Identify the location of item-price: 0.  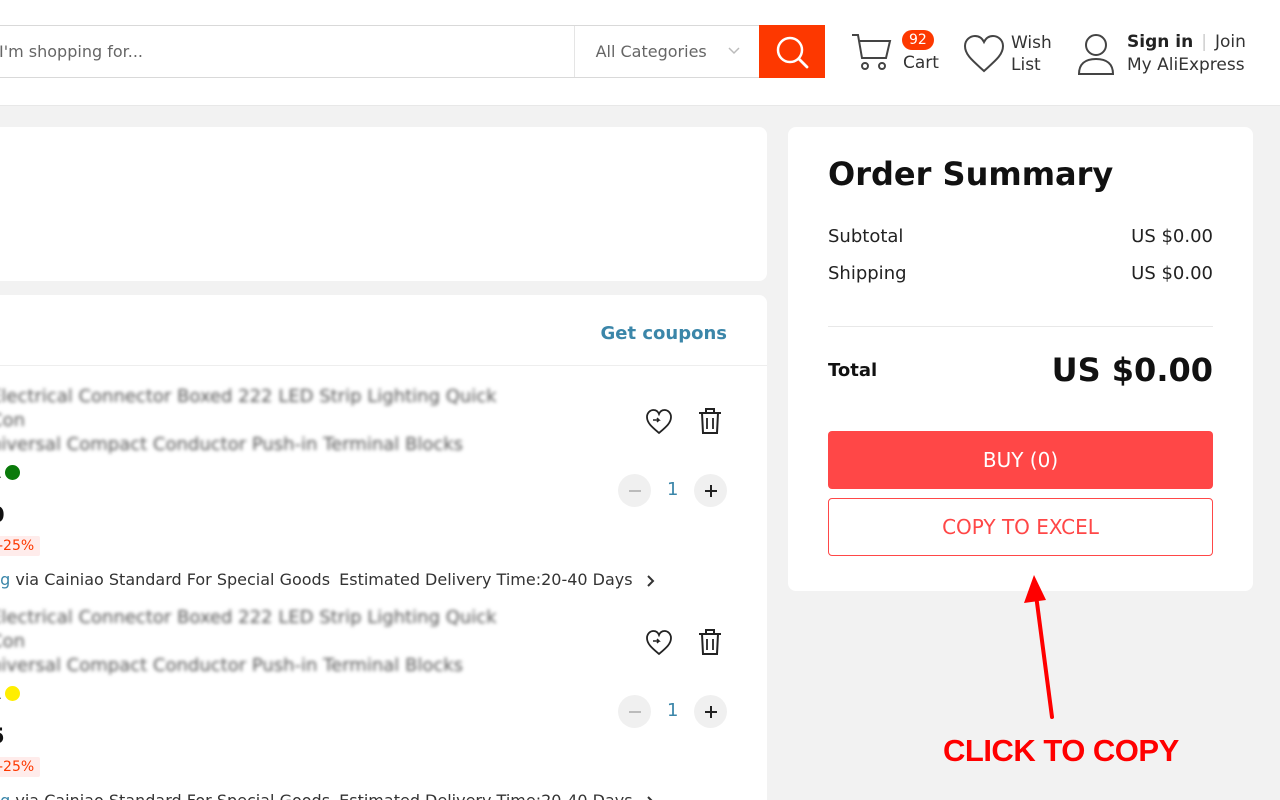
(2, 515).